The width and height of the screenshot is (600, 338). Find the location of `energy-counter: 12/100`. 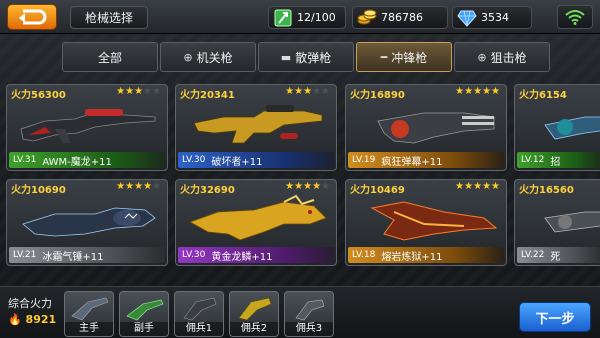

energy-counter: 12/100 is located at coordinates (307, 17).